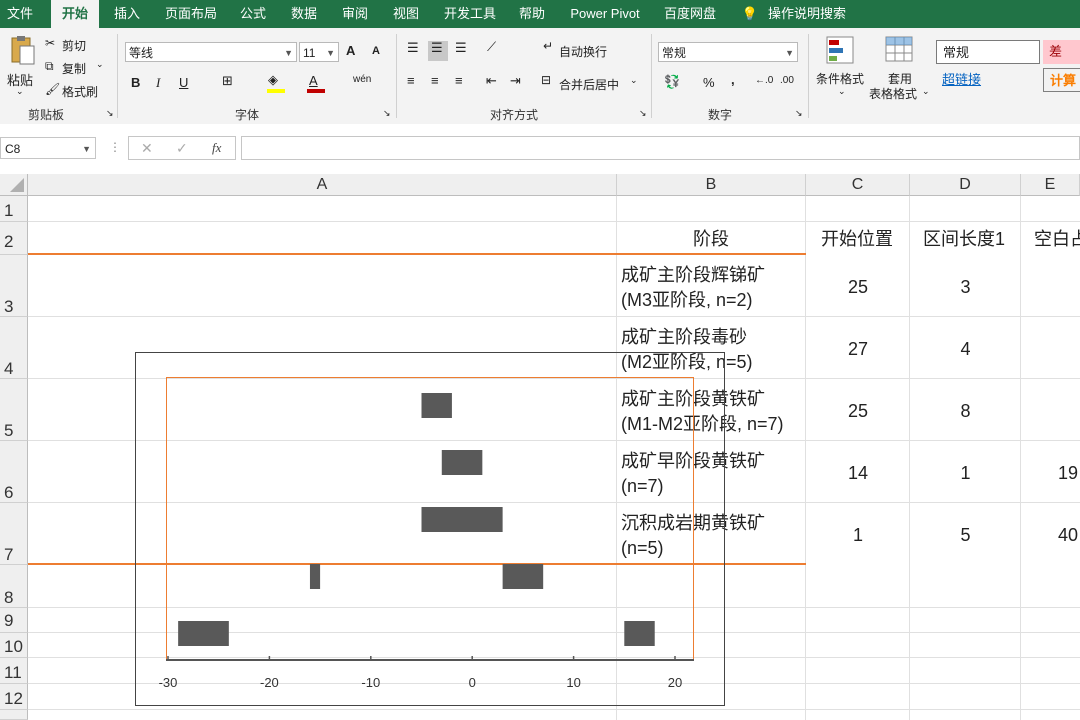  Describe the element at coordinates (573, 682) in the screenshot. I see `x-tick-label: 10` at that location.